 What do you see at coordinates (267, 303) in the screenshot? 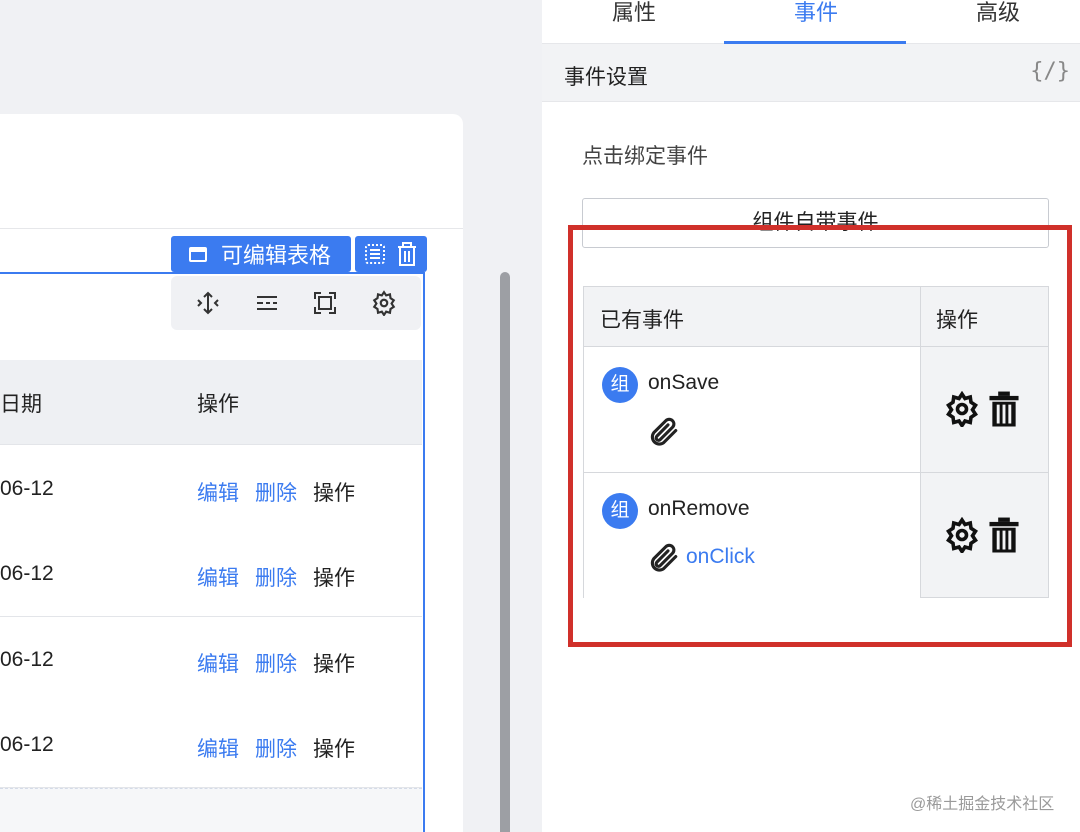
I see `row-settings-icon` at bounding box center [267, 303].